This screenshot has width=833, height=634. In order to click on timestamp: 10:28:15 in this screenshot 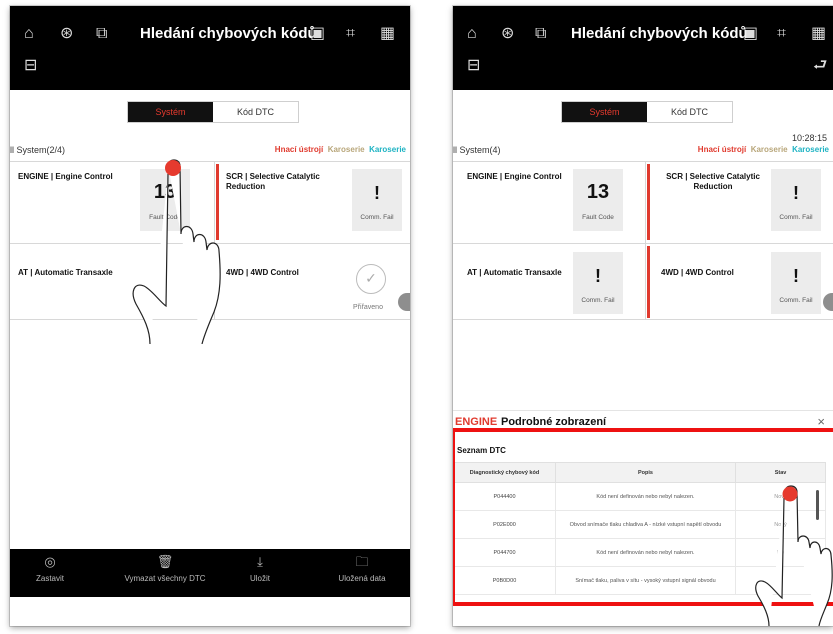, I will do `click(809, 138)`.